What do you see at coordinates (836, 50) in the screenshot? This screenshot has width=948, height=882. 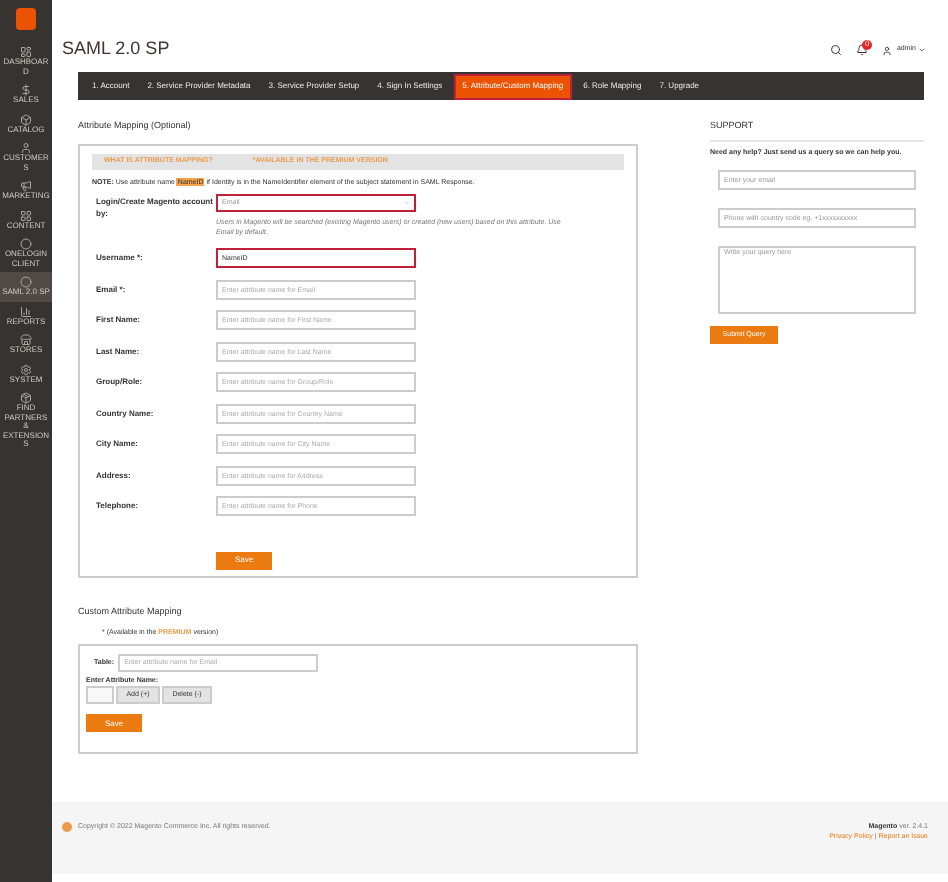 I see `search-icon` at bounding box center [836, 50].